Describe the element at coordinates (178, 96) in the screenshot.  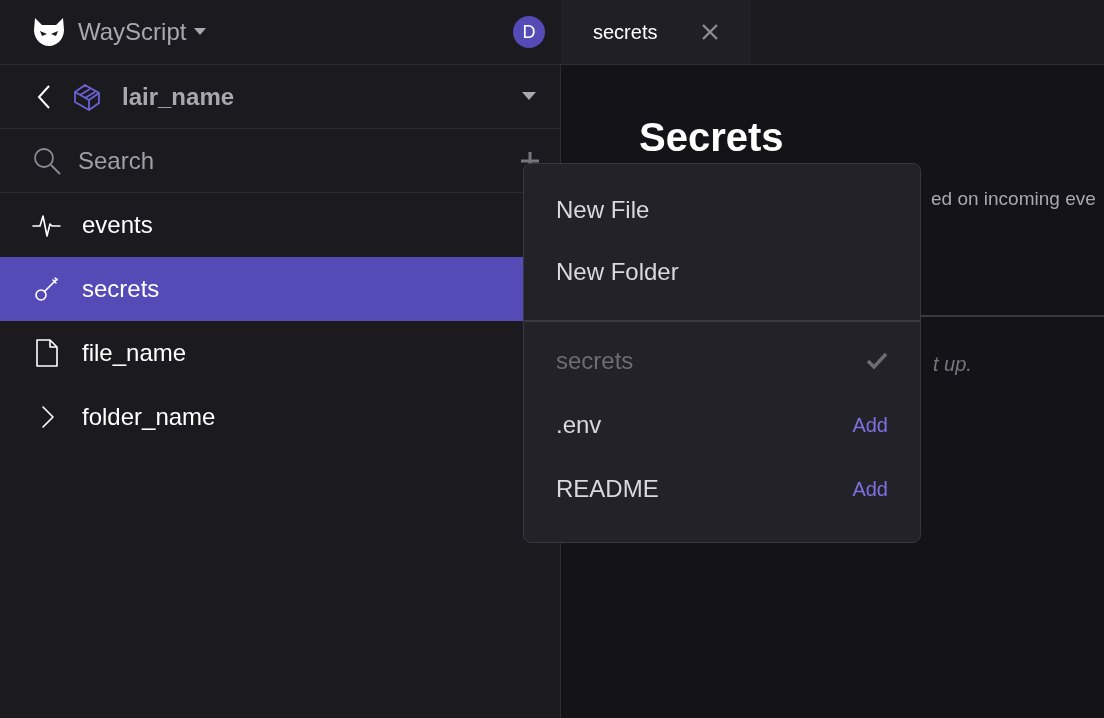
I see `lair-name: lair_name` at that location.